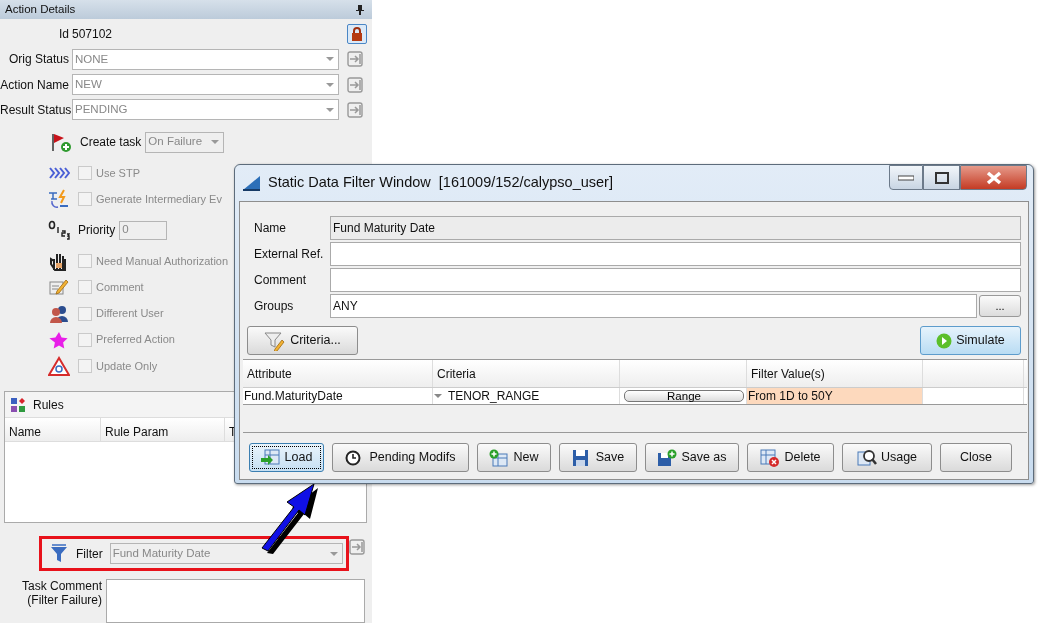 This screenshot has width=1044, height=623. Describe the element at coordinates (944, 340) in the screenshot. I see `play-icon` at that location.